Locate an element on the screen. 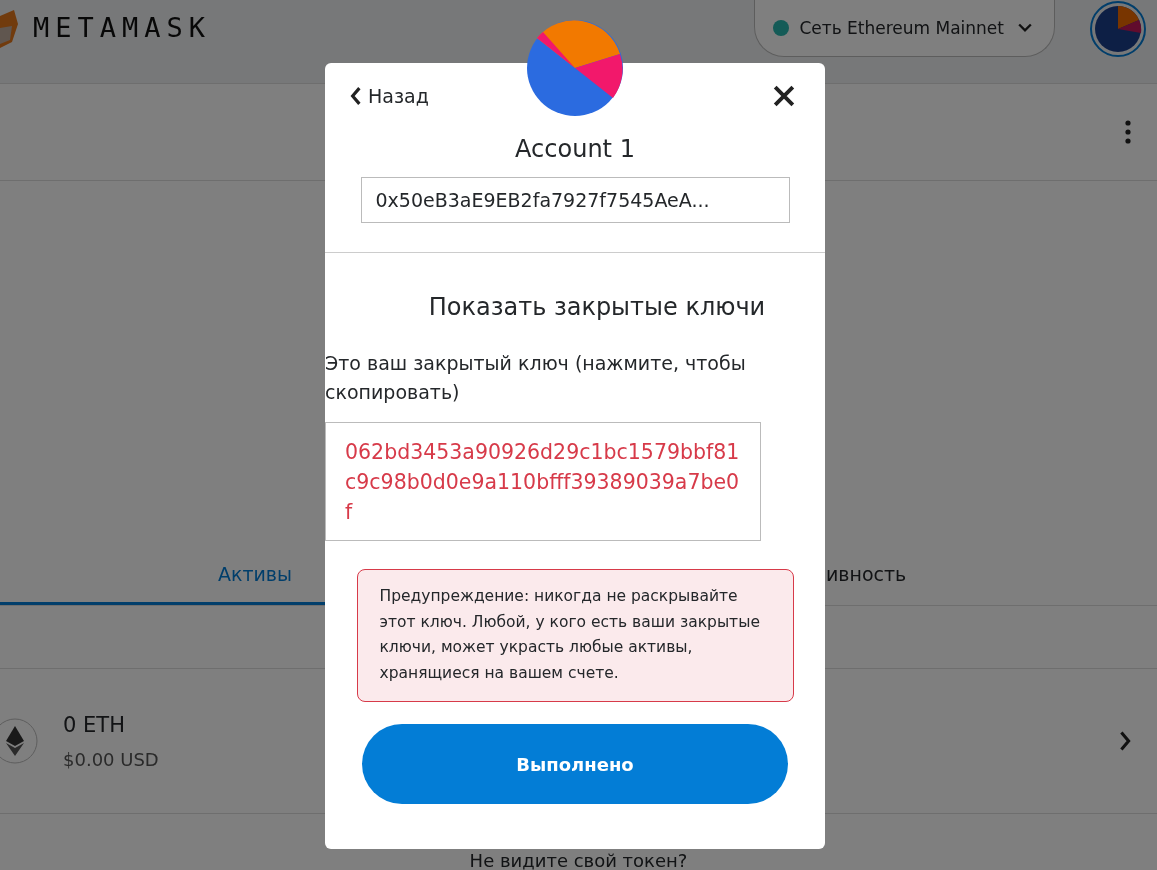 Image resolution: width=1157 pixels, height=870 pixels. more-menu-icon is located at coordinates (1128, 132).